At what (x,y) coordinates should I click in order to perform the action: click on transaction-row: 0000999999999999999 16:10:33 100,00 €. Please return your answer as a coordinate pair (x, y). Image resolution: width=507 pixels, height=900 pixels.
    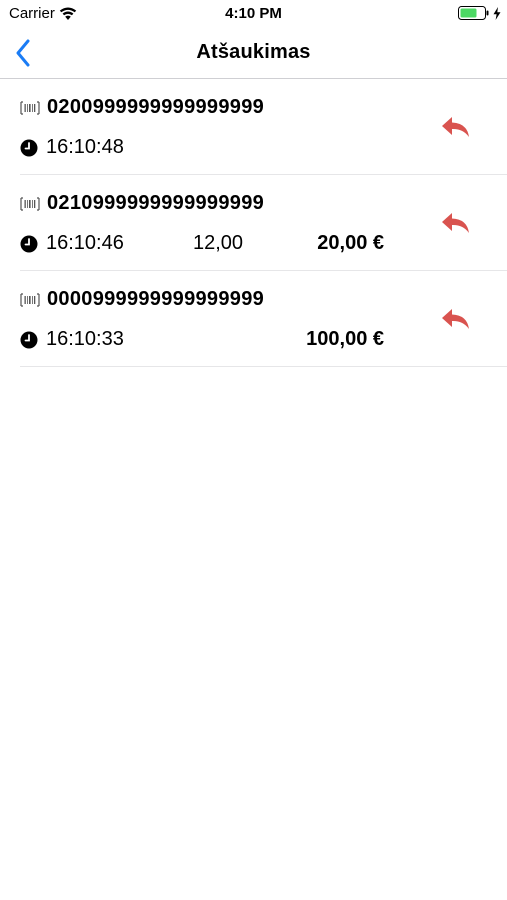
    Looking at the image, I should click on (263, 319).